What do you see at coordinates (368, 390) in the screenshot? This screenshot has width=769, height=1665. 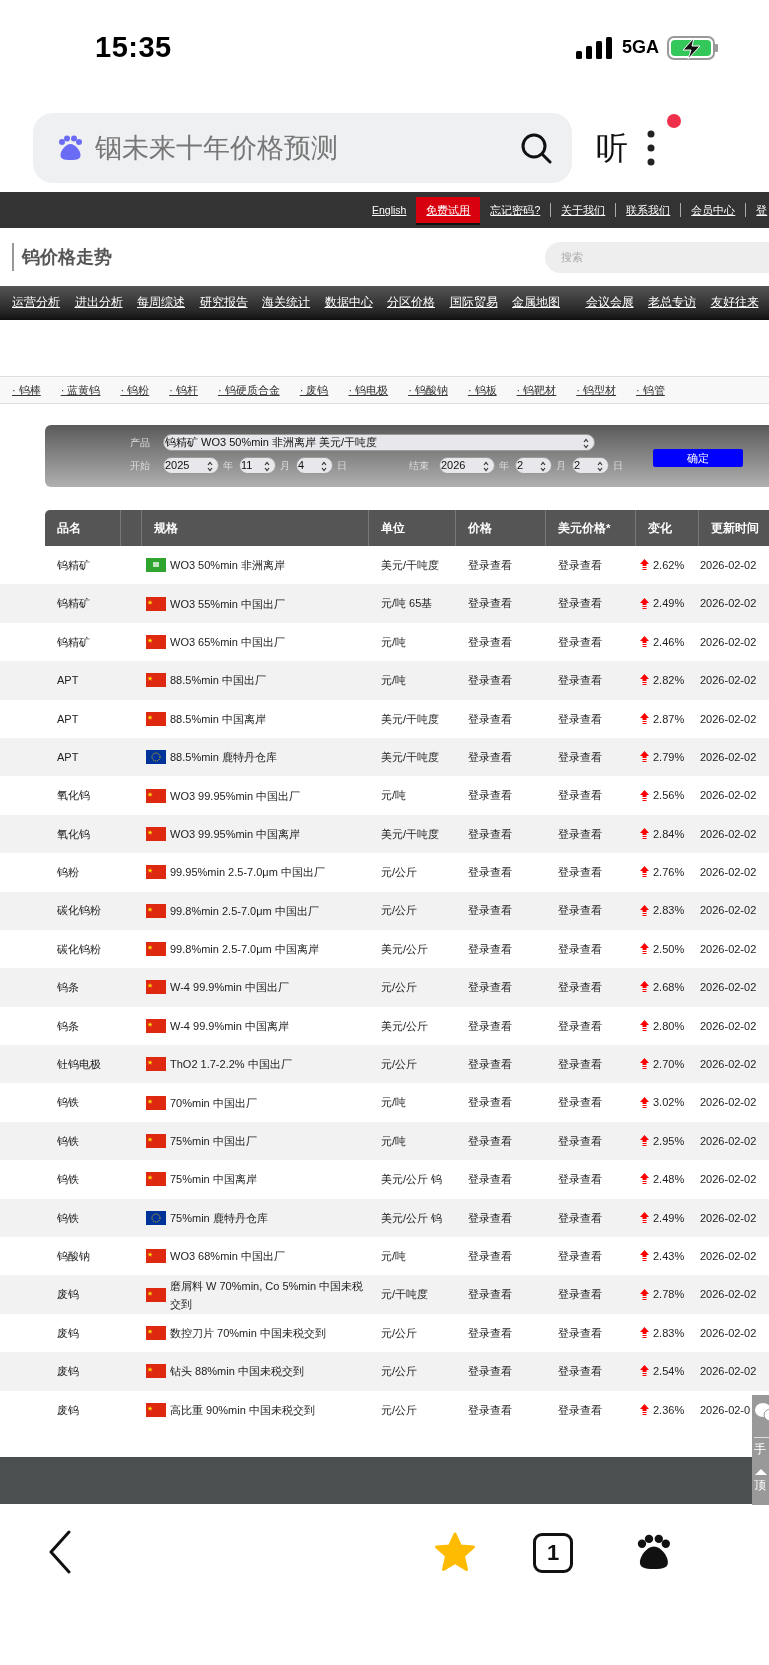 I see `category-link: · 钨电极` at bounding box center [368, 390].